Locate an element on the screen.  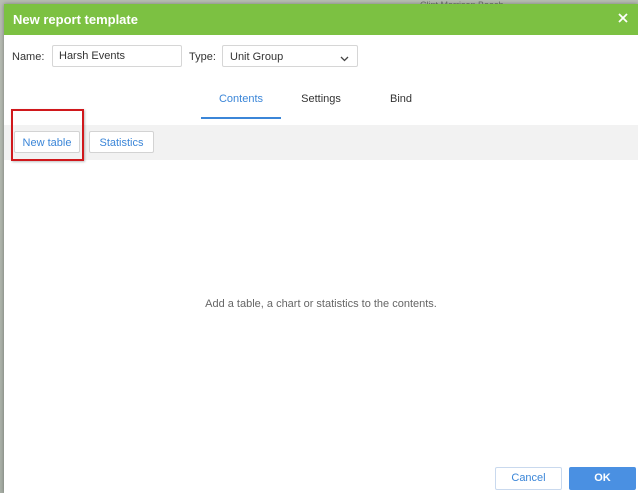
contents-toolbar: New table Statistics is located at coordinates (321, 142).